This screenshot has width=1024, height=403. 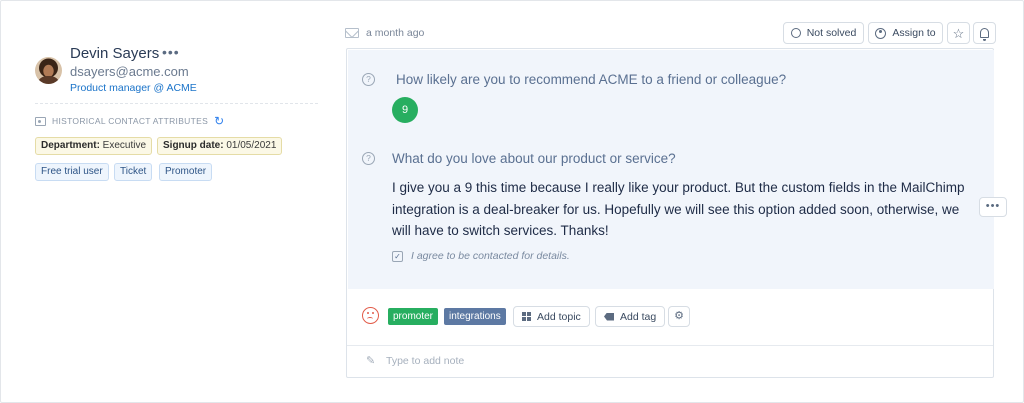 I want to click on attribute-value: Executive, so click(x=123, y=145).